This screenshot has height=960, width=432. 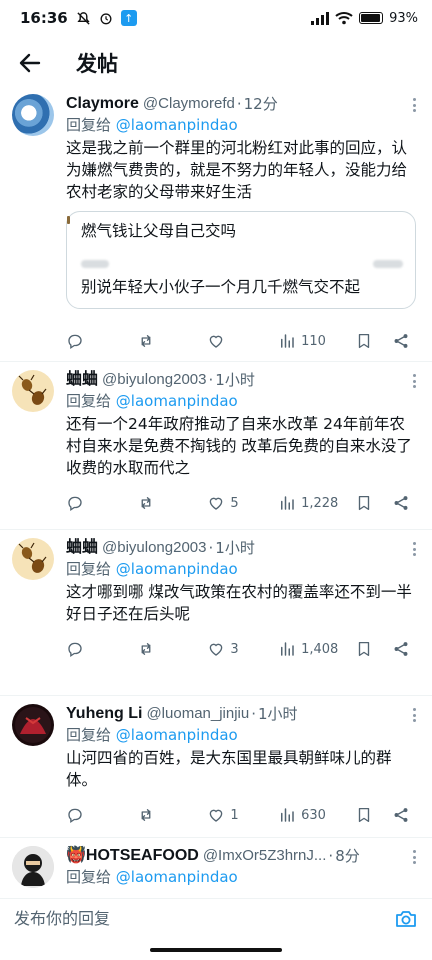 What do you see at coordinates (241, 260) in the screenshot?
I see `quote-card: 燃气钱让父母自己交吗 别说年轻大小伙子一个月几千燃气交不起` at bounding box center [241, 260].